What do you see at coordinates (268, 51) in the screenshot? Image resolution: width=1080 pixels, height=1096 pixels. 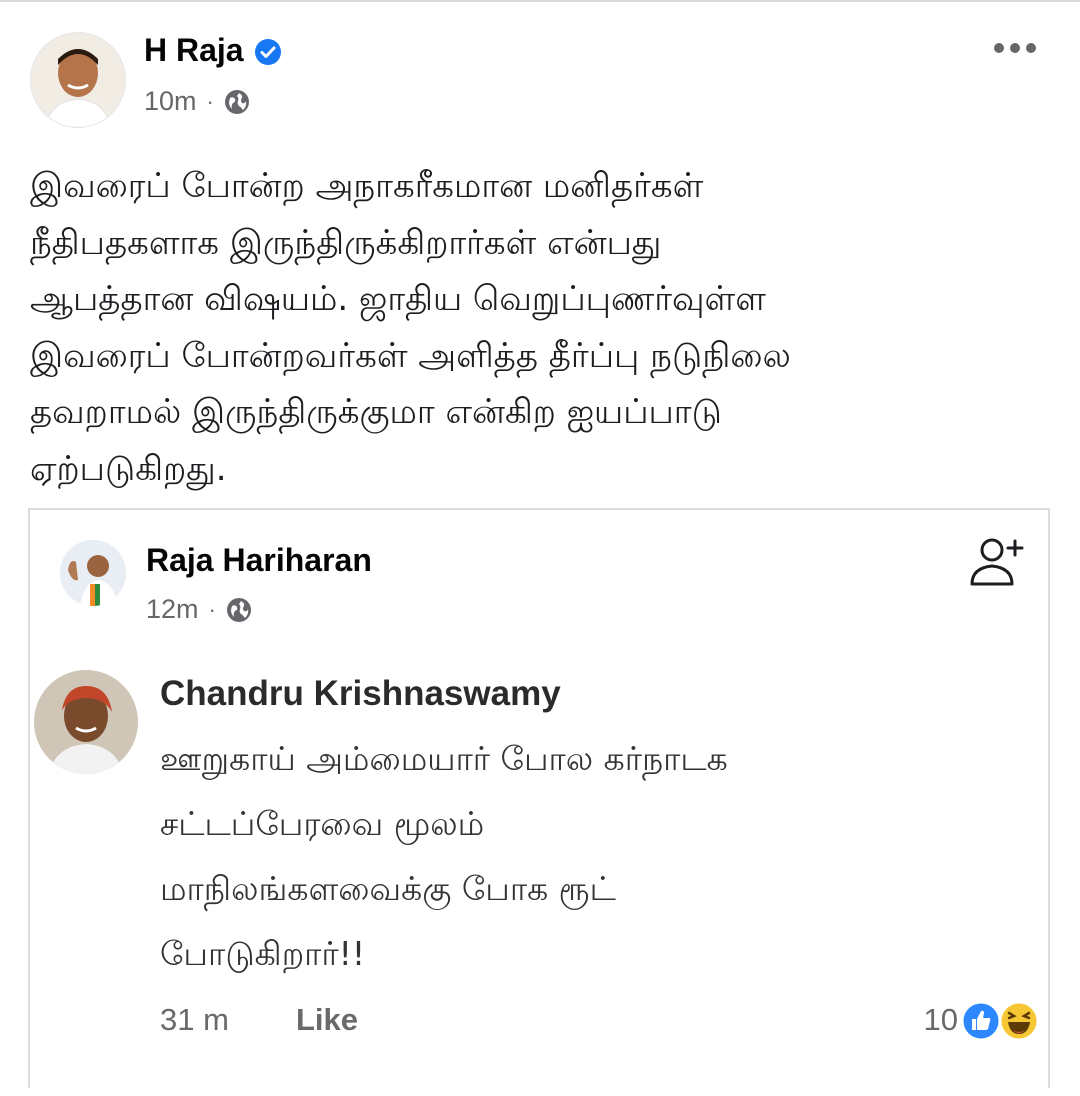 I see `verified-badge-icon` at bounding box center [268, 51].